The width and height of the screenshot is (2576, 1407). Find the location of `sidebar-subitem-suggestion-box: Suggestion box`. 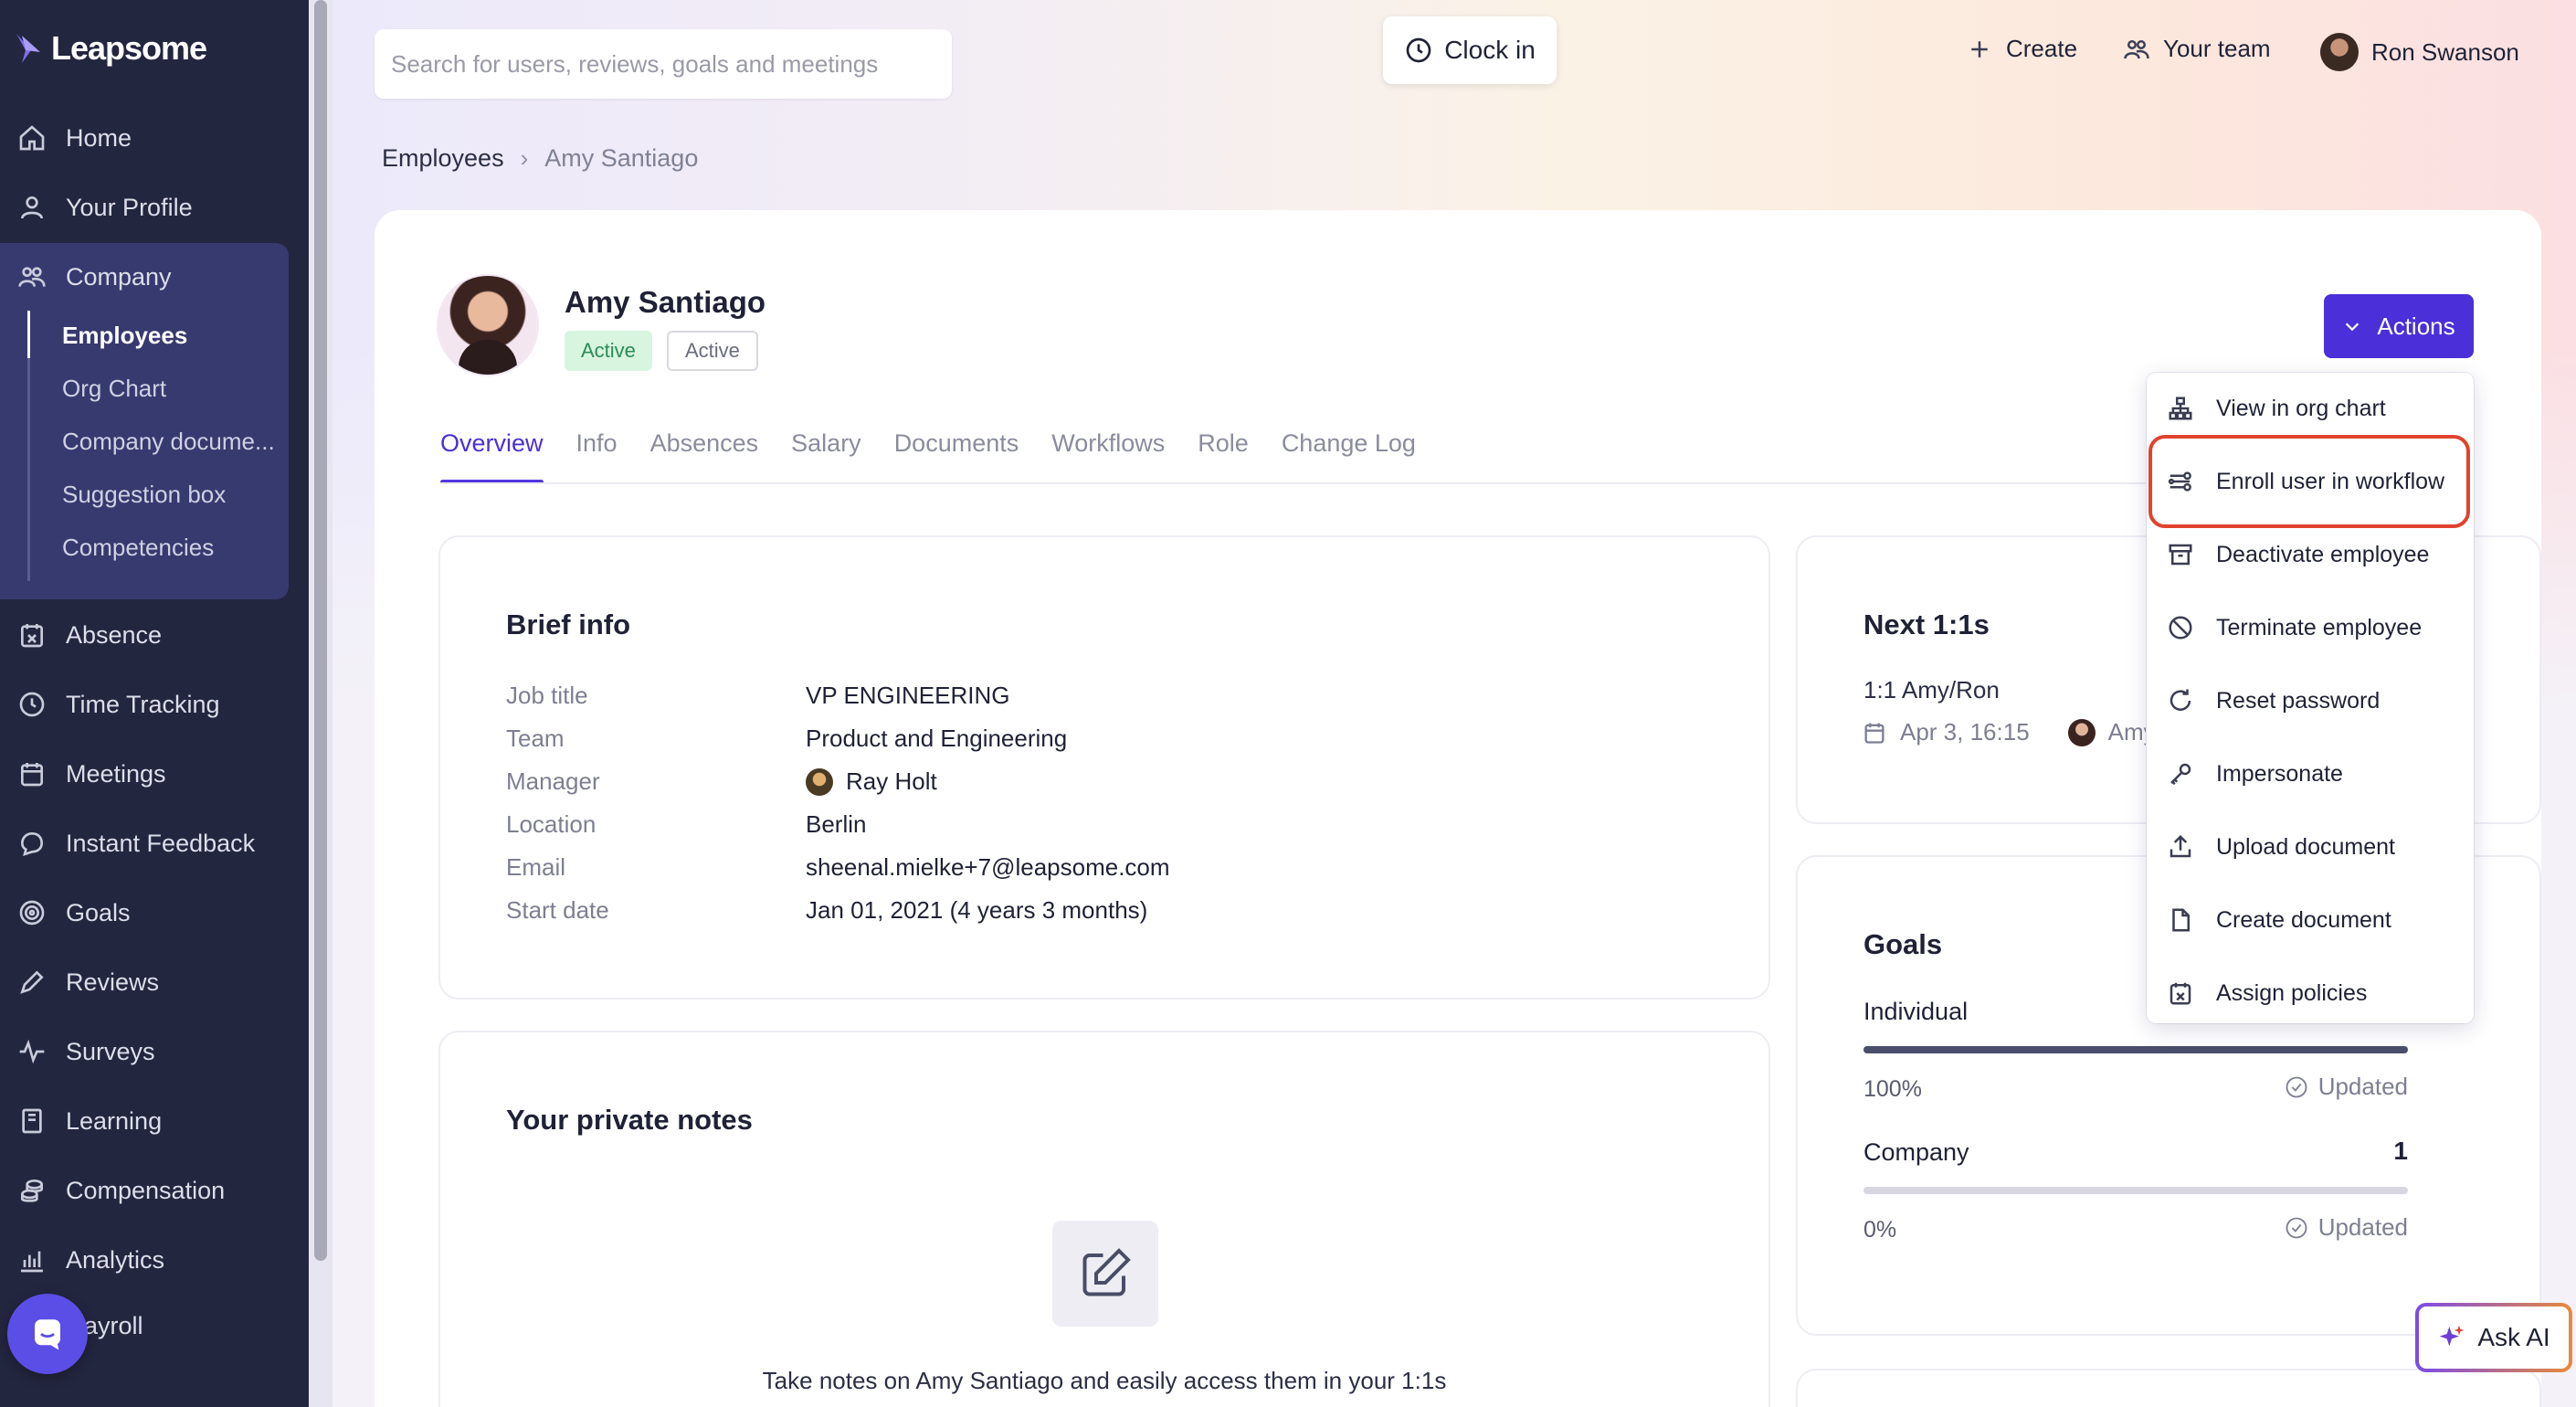

sidebar-subitem-suggestion-box: Suggestion box is located at coordinates (144, 494).